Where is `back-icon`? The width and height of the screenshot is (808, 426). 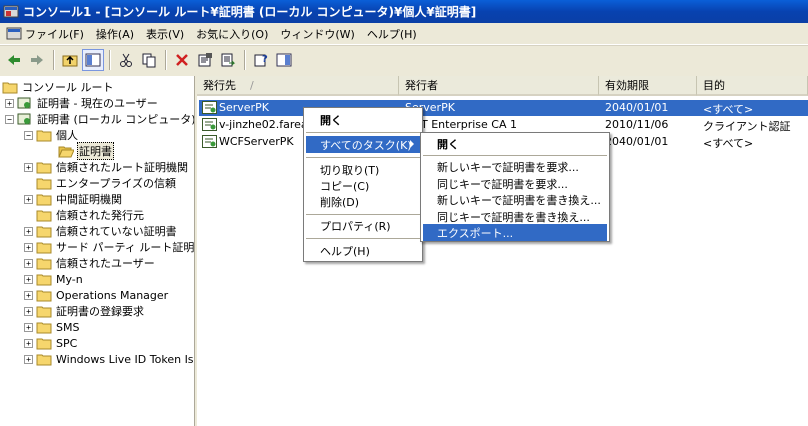
back-icon is located at coordinates (14, 59).